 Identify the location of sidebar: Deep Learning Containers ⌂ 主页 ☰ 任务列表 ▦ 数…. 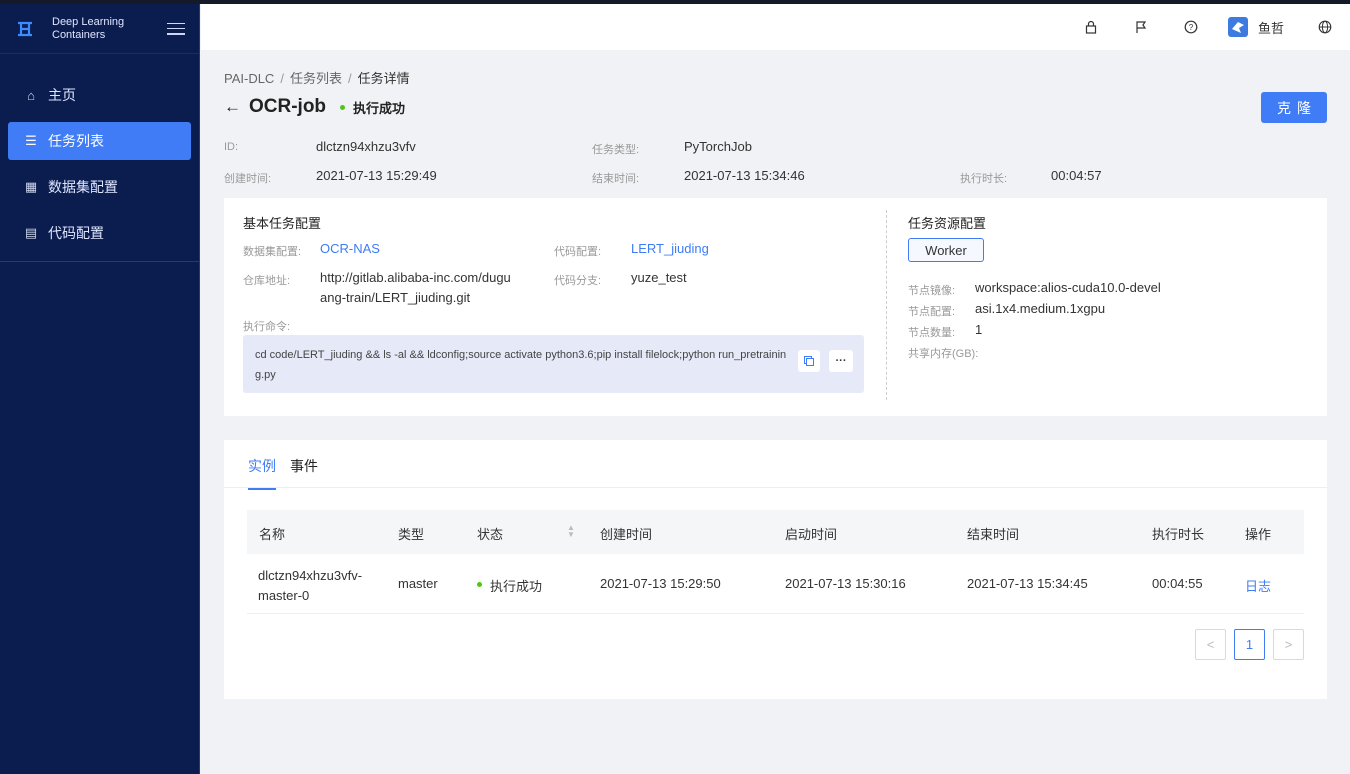
(100, 389).